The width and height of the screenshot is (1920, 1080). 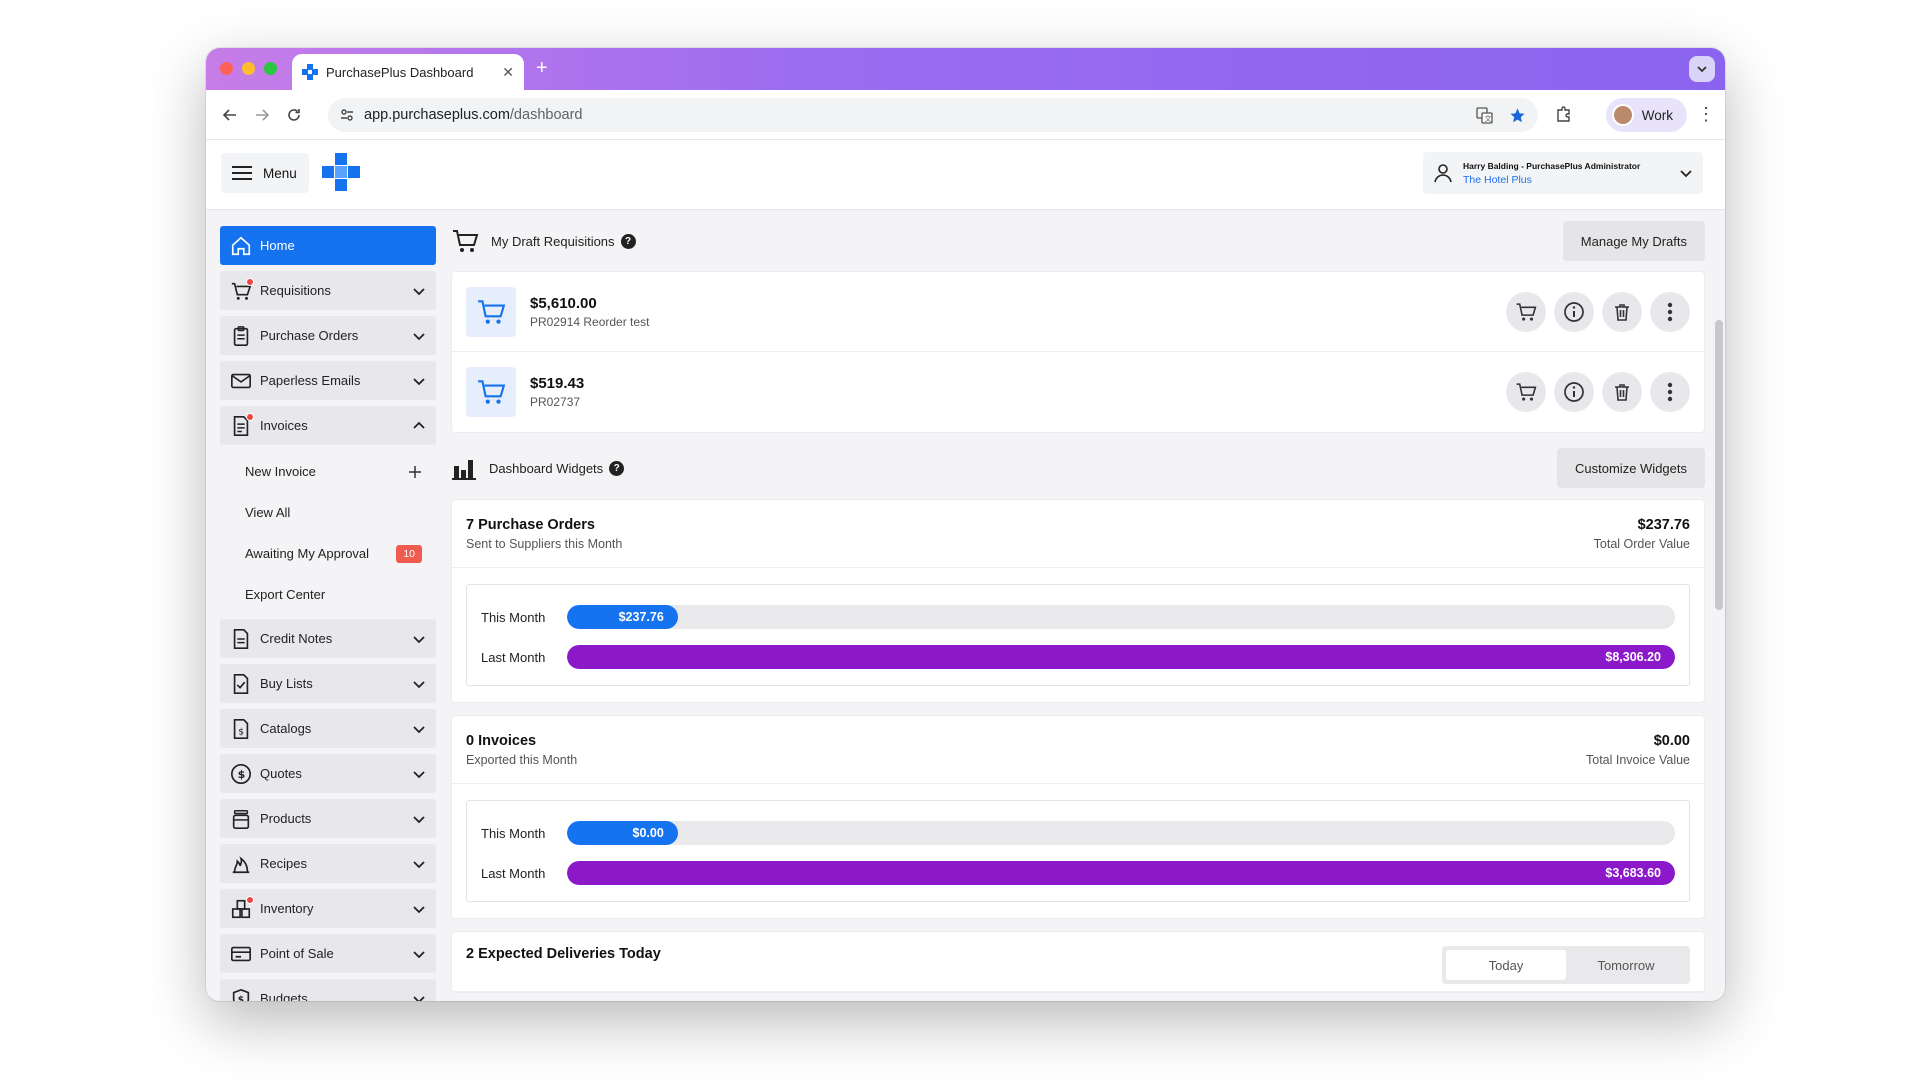 I want to click on drafts-section-header: My Draft Requisitions ? Manage My Drafts, so click(x=1078, y=241).